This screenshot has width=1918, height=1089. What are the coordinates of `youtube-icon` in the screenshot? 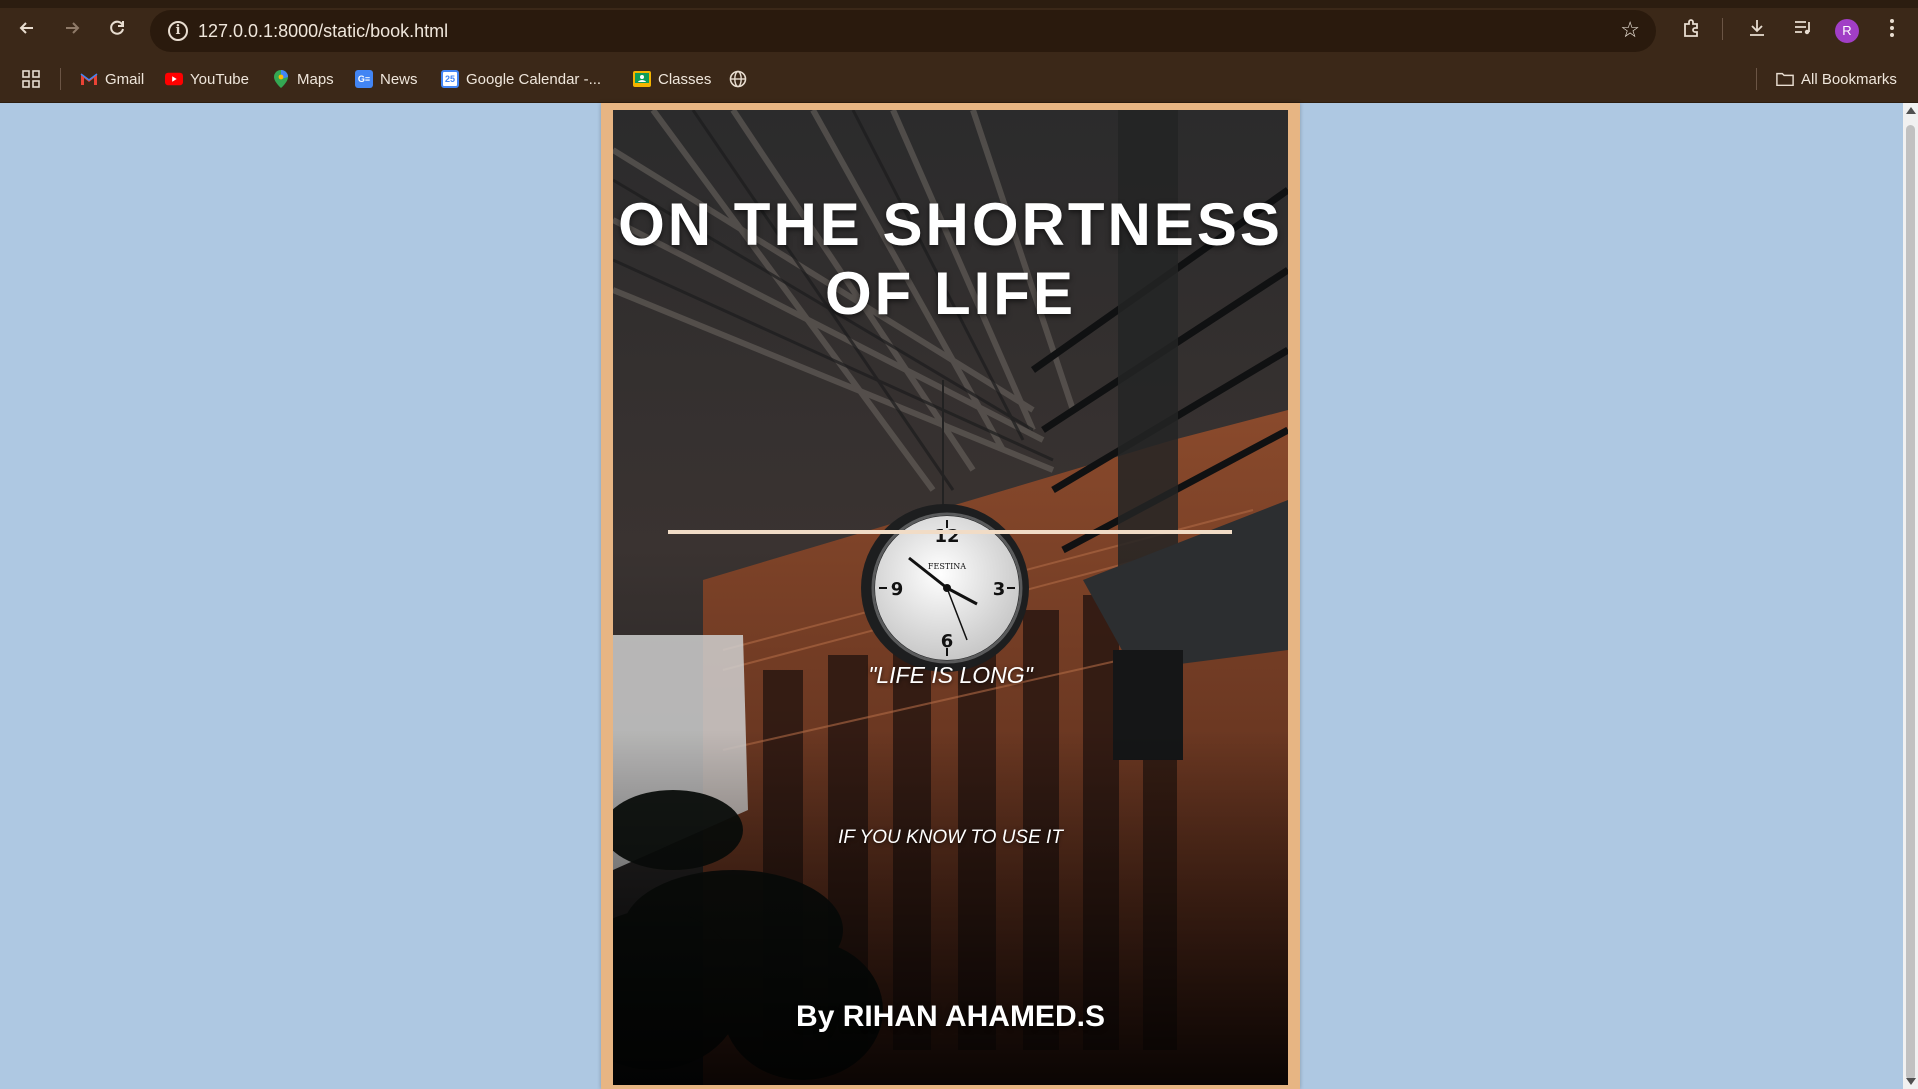 It's located at (174, 79).